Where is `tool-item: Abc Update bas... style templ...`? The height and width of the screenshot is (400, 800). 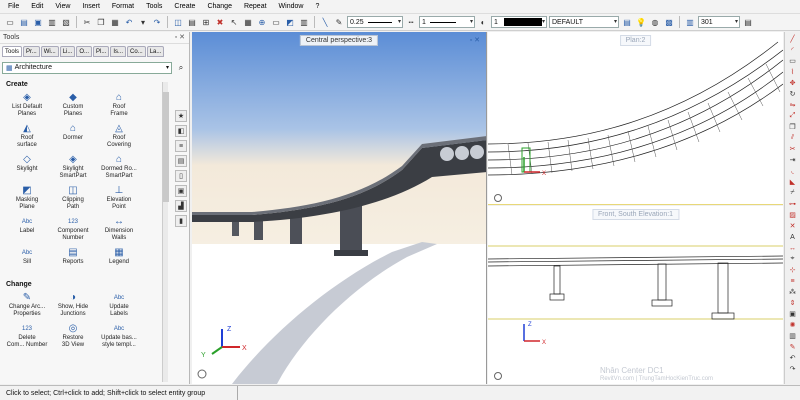 tool-item: Abc Update bas... style templ... is located at coordinates (119, 337).